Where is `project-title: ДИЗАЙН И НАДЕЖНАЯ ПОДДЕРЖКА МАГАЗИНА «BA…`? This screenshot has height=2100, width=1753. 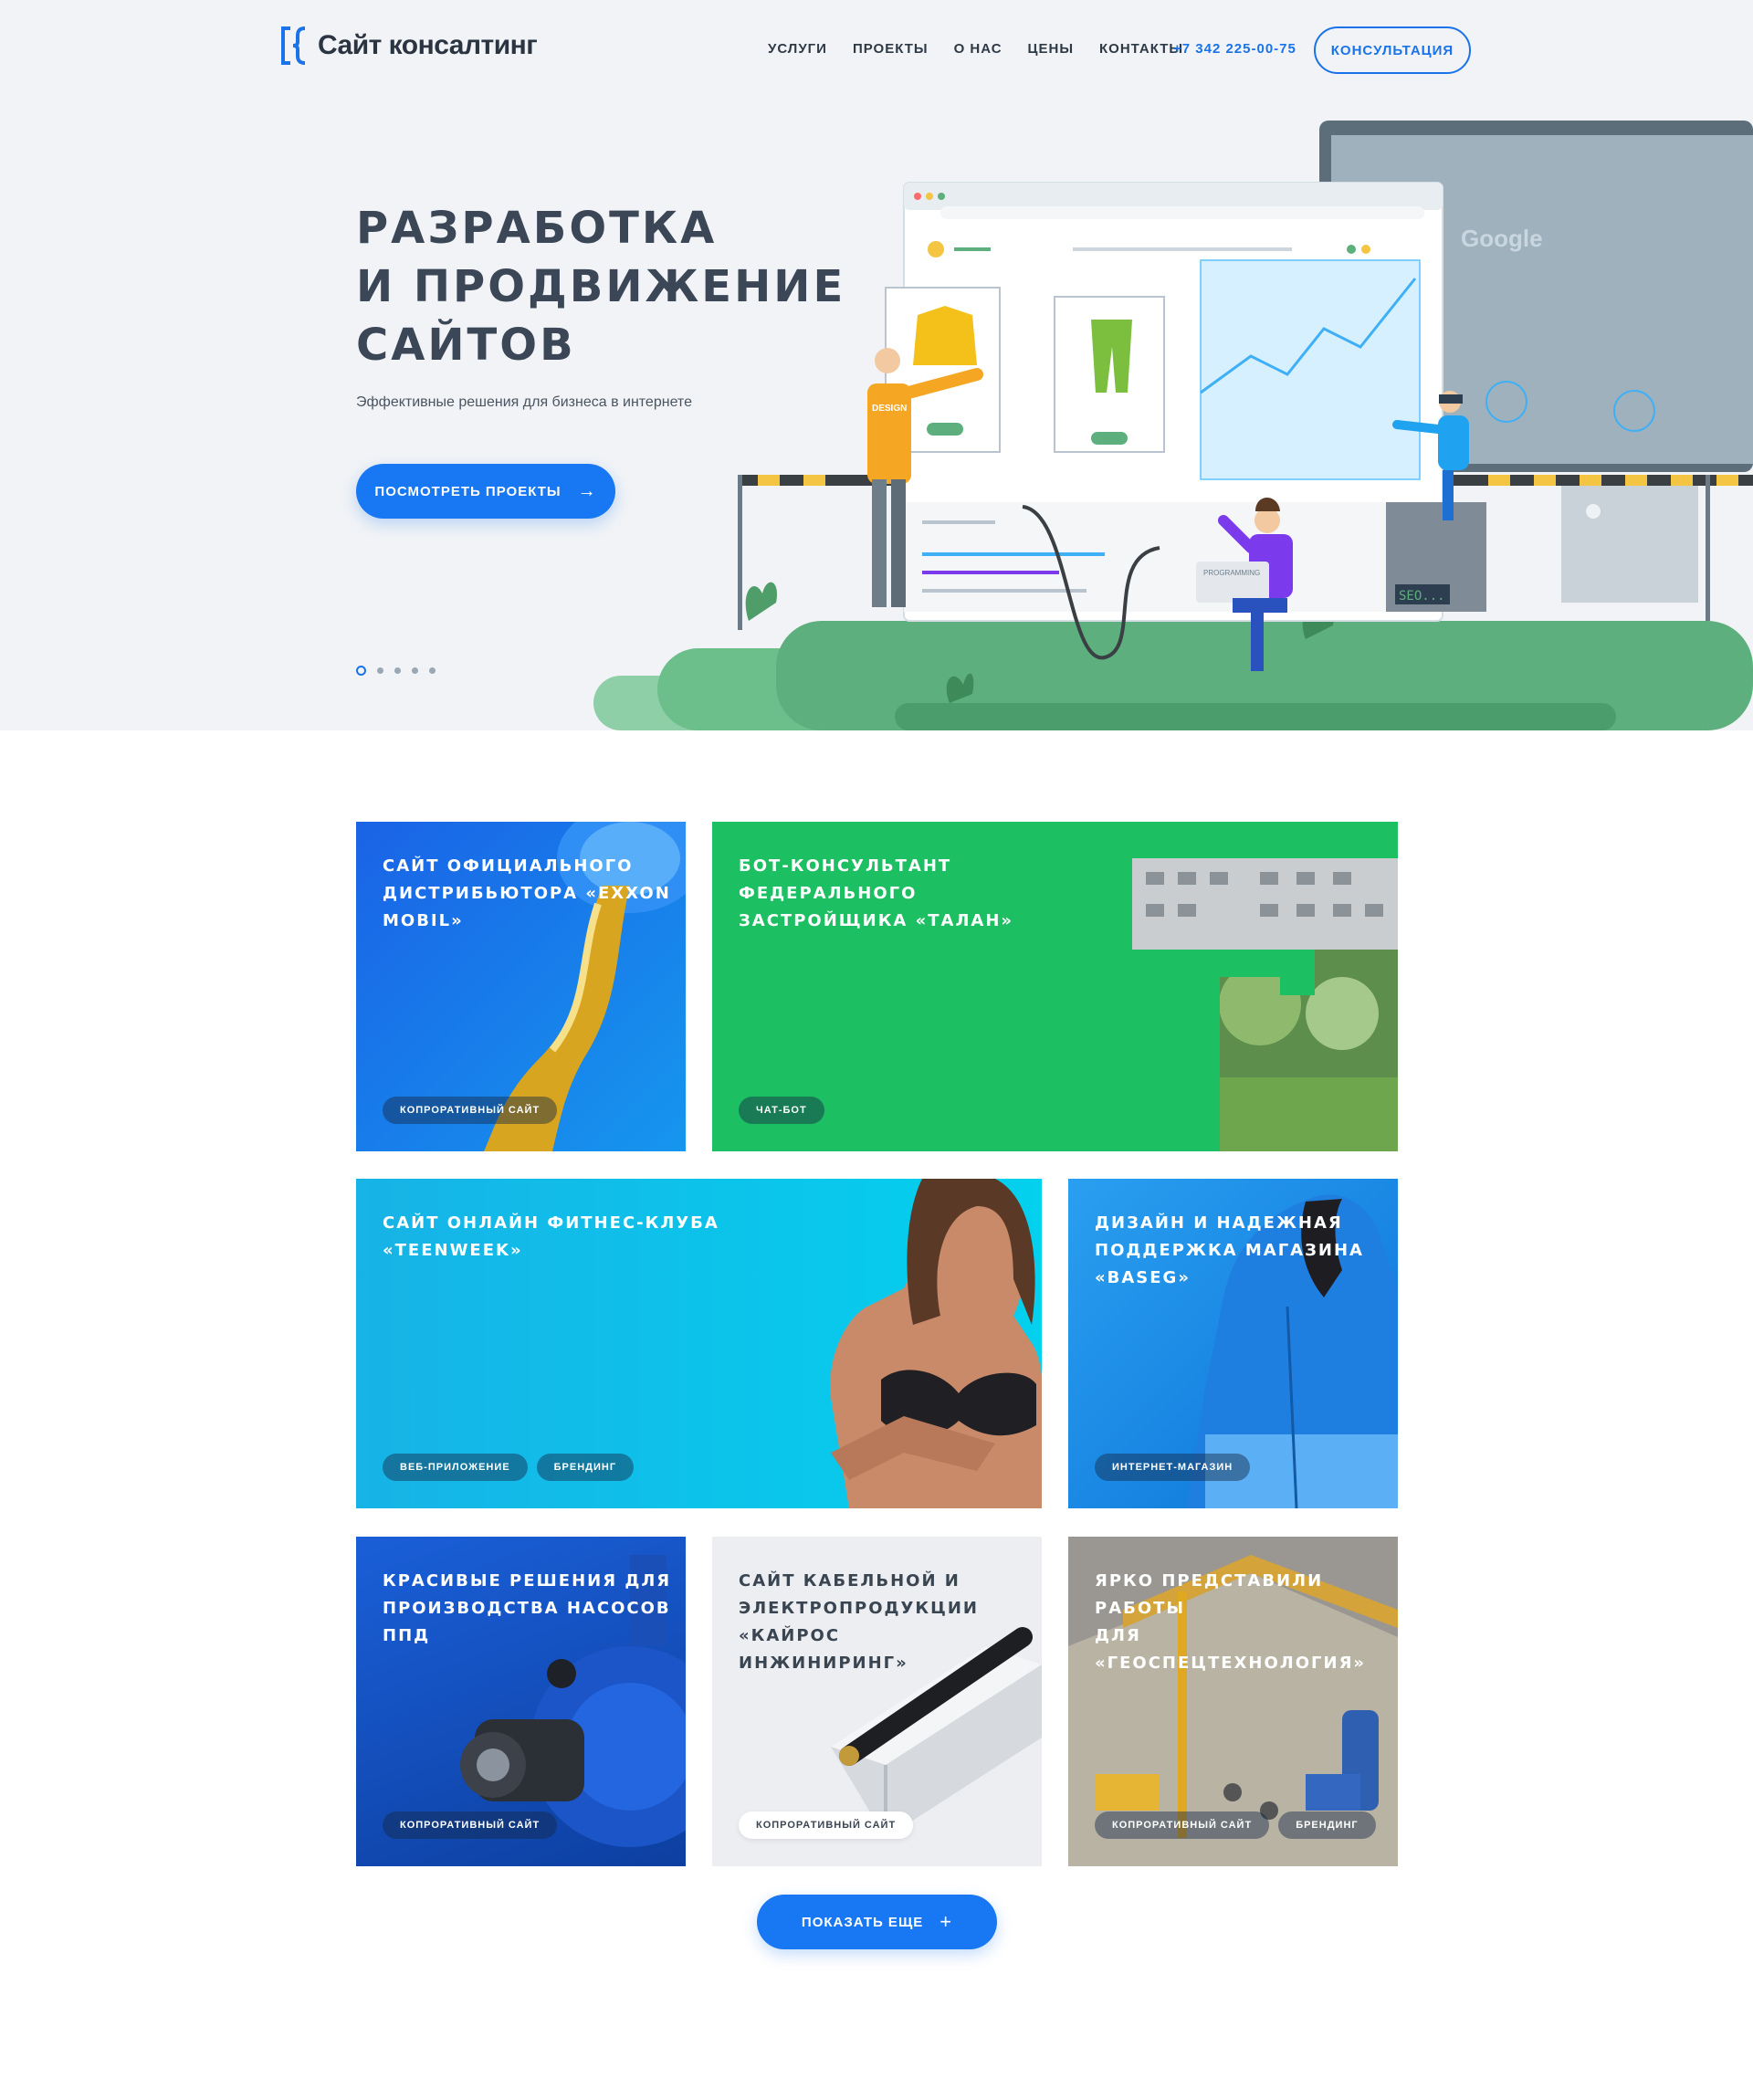 project-title: ДИЗАЙН И НАДЕЖНАЯ ПОДДЕРЖКА МАГАЗИНА «BA… is located at coordinates (1229, 1250).